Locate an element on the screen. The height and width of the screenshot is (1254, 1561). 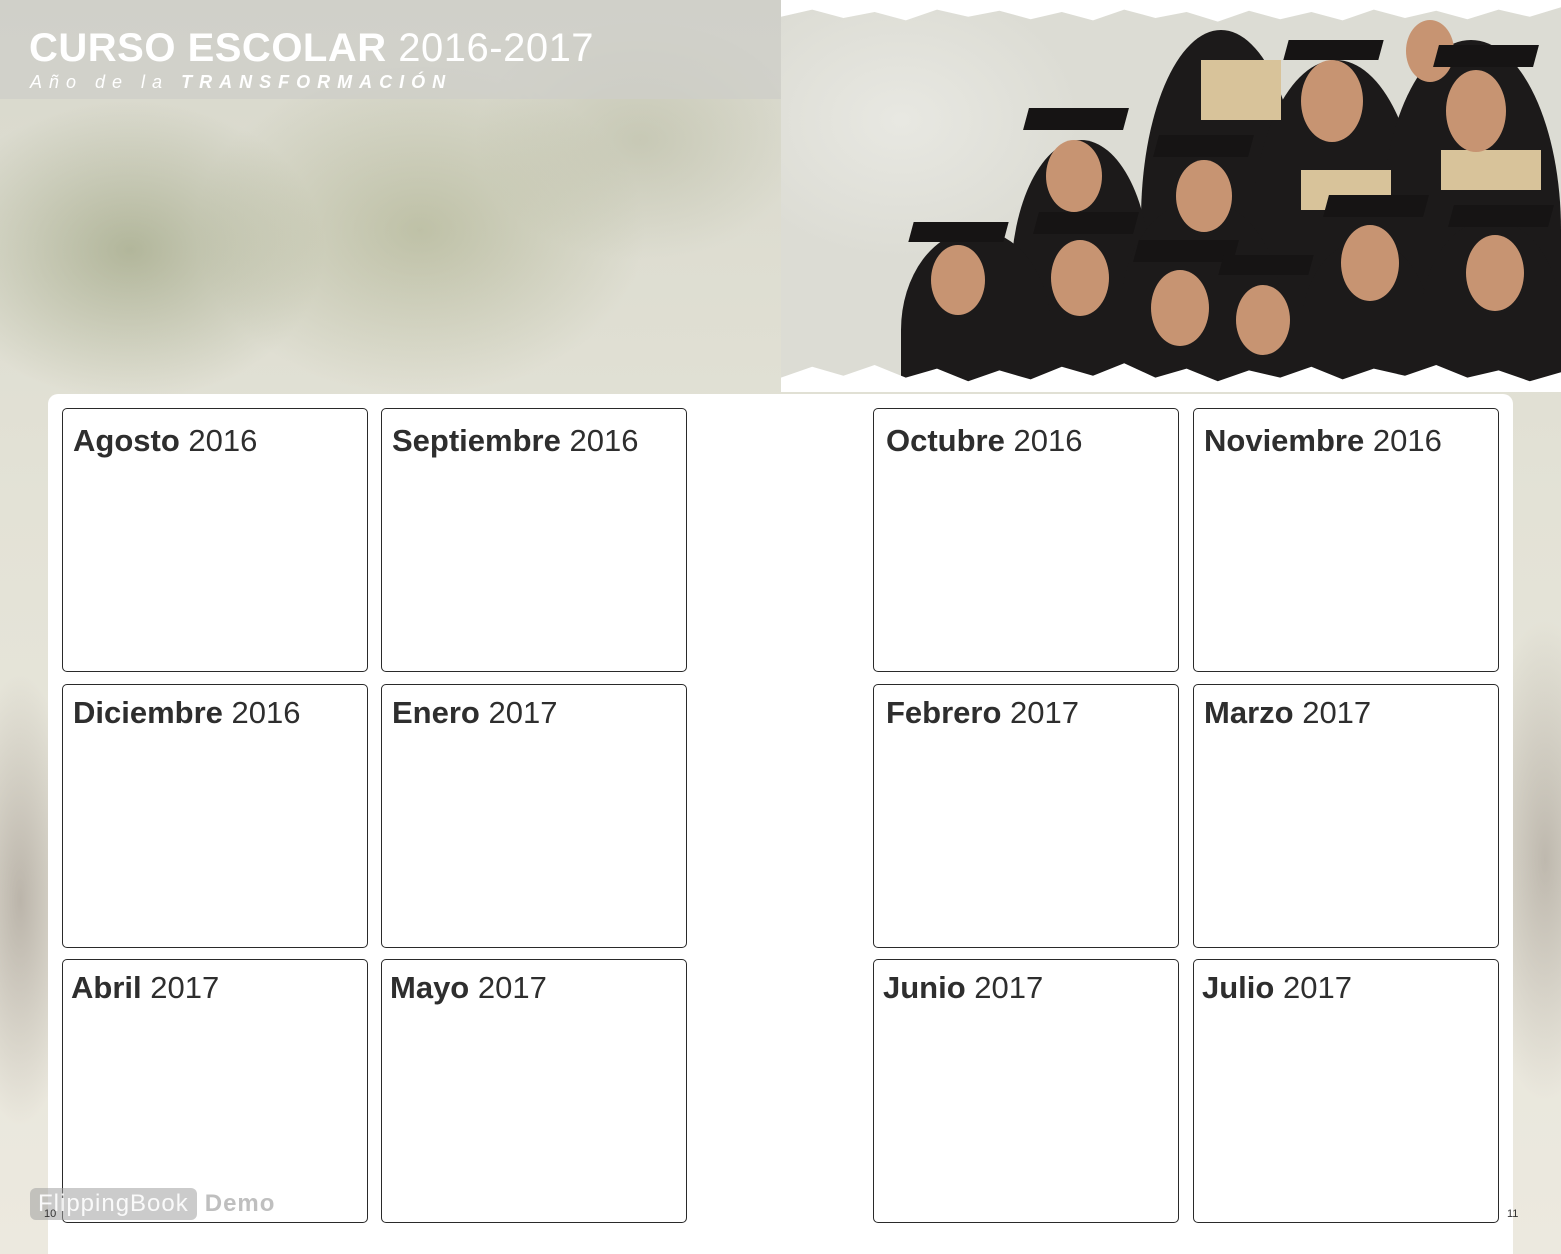
month-name: Marzo is located at coordinates (1249, 712).